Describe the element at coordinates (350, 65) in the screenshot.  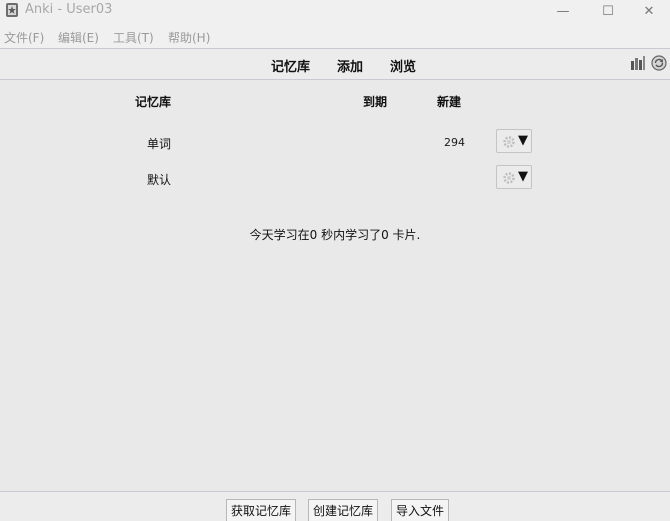
I see `toolbar-add-link: 添加` at that location.